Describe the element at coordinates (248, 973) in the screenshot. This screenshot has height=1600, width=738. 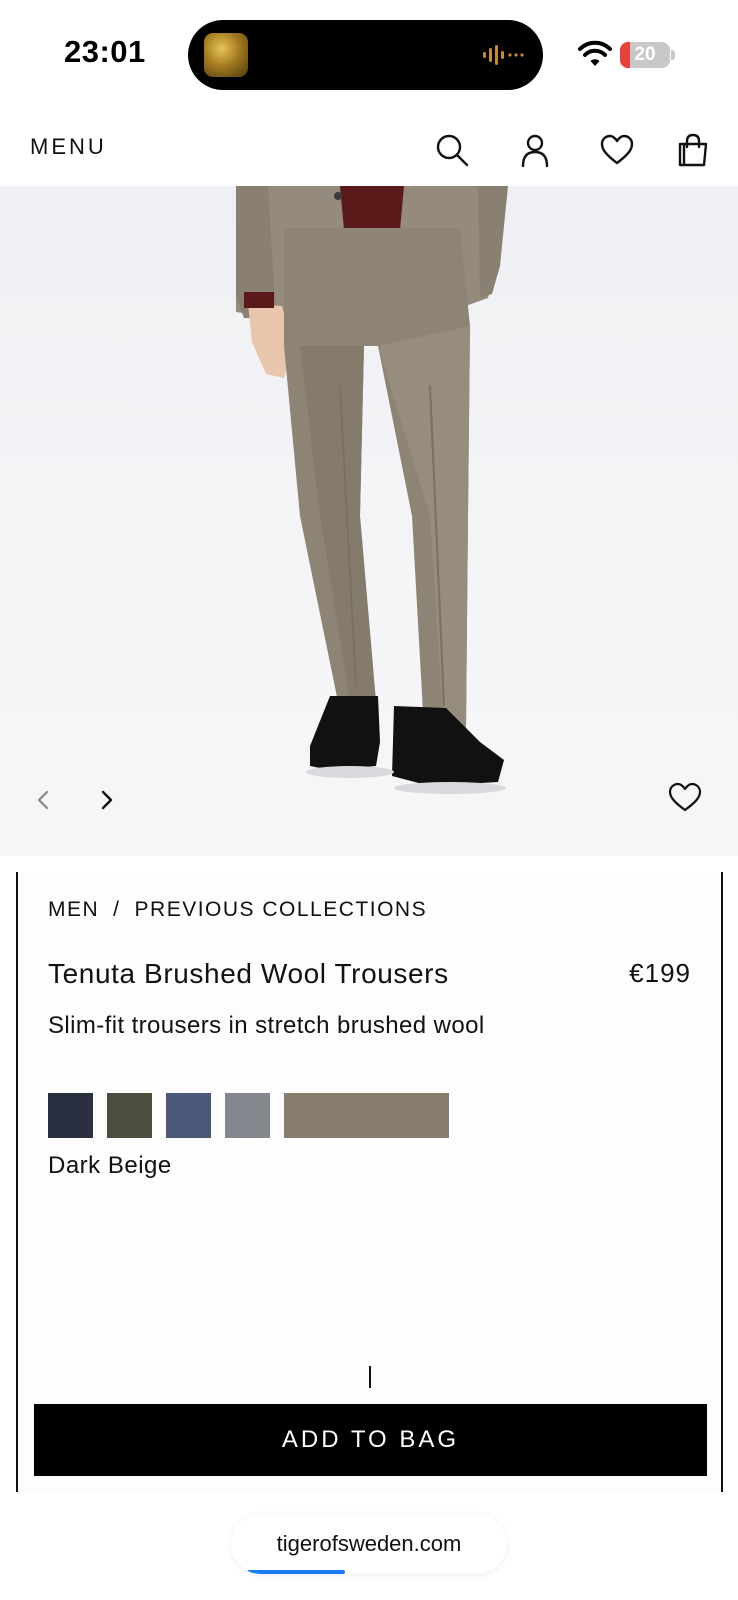
I see `product-title: Tenuta Brushed Wool Trousers` at that location.